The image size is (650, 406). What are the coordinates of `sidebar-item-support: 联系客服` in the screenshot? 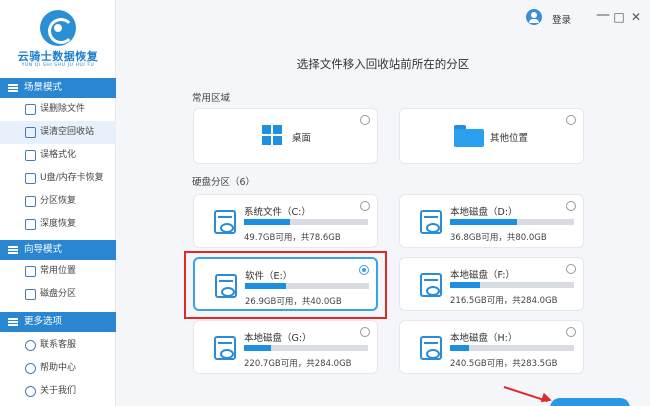 It's located at (58, 345).